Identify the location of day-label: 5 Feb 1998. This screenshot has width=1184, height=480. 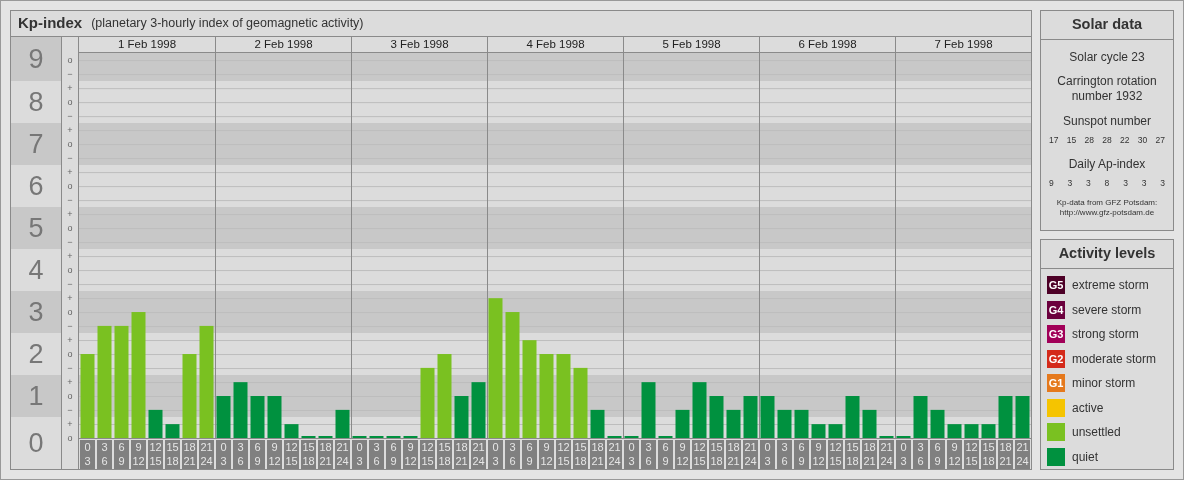
(691, 44).